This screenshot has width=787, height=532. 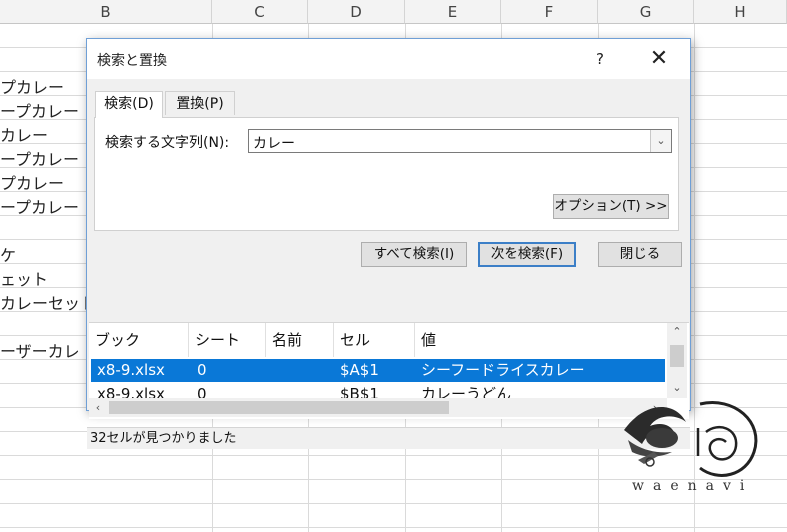 I want to click on cell-b7: ープカレー, so click(x=39, y=206).